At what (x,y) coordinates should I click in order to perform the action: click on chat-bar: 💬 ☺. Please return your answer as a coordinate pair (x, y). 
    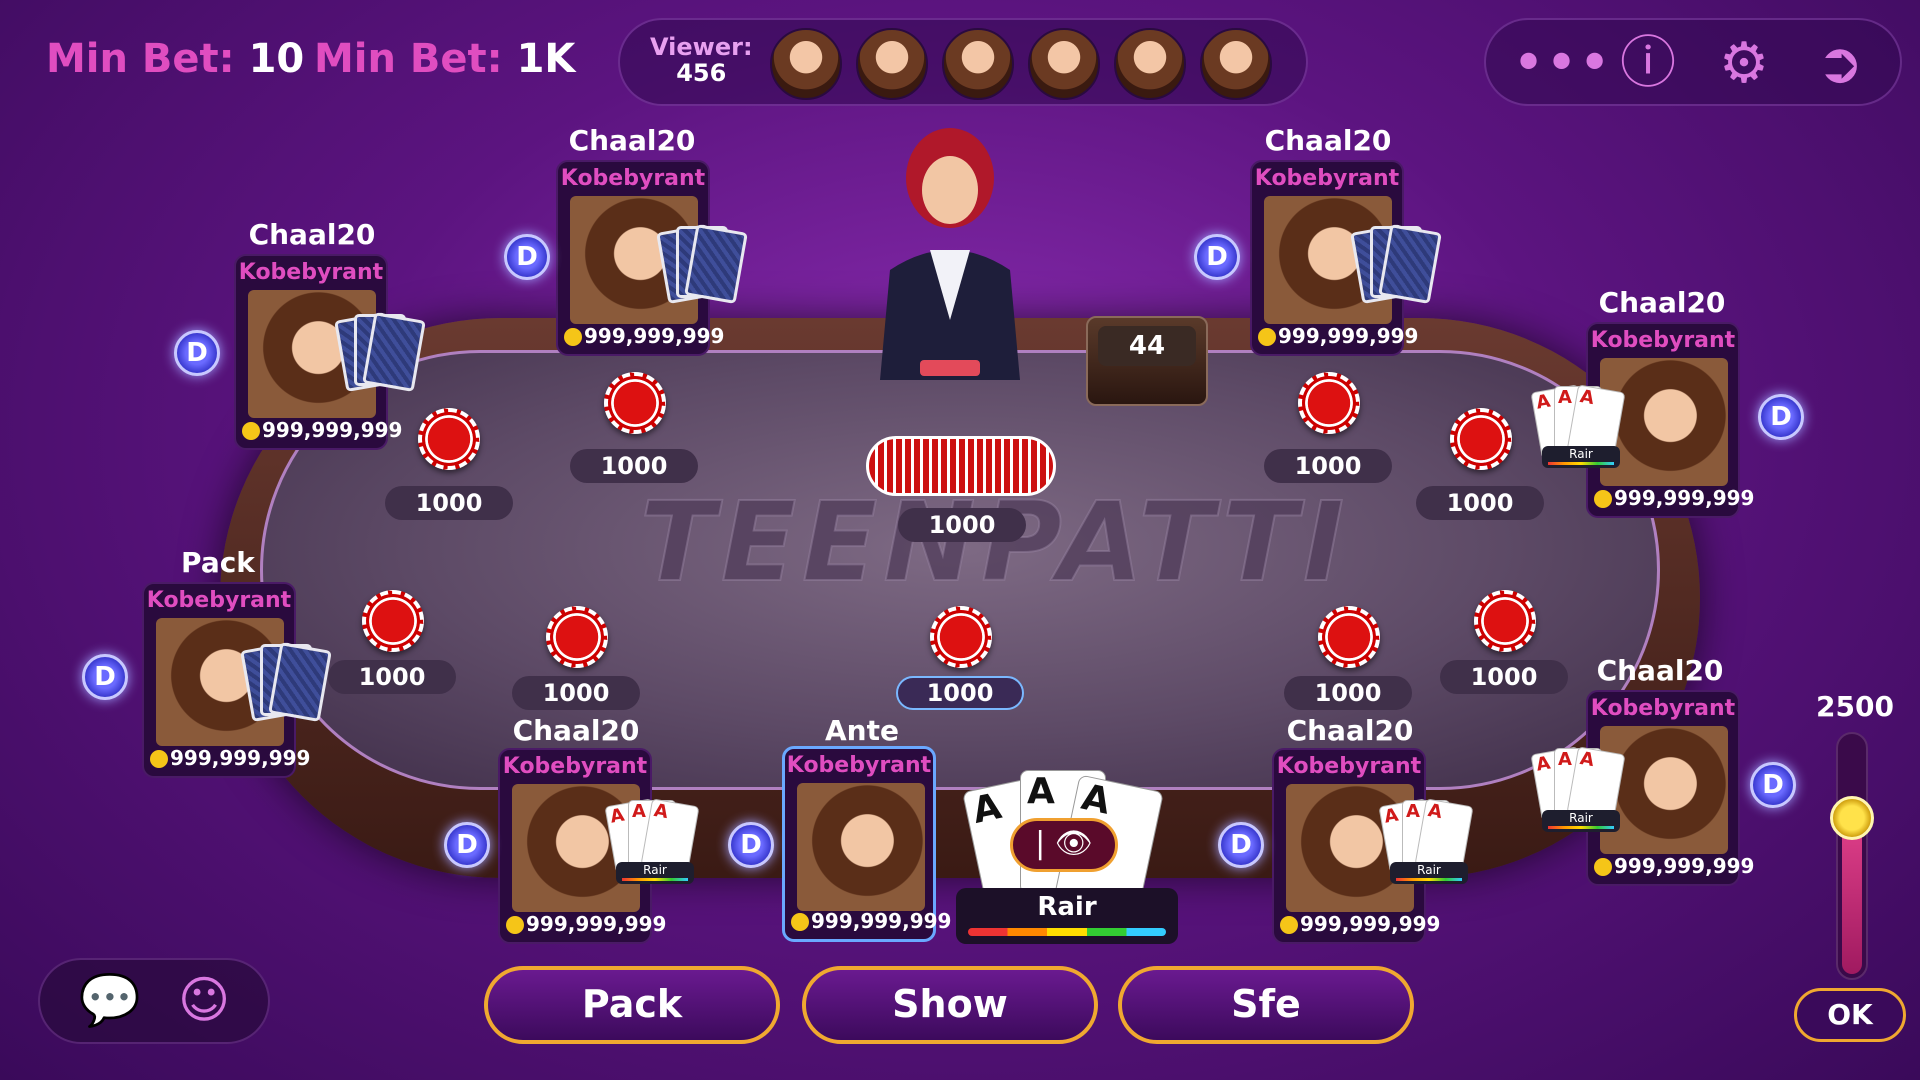
    Looking at the image, I should click on (154, 1001).